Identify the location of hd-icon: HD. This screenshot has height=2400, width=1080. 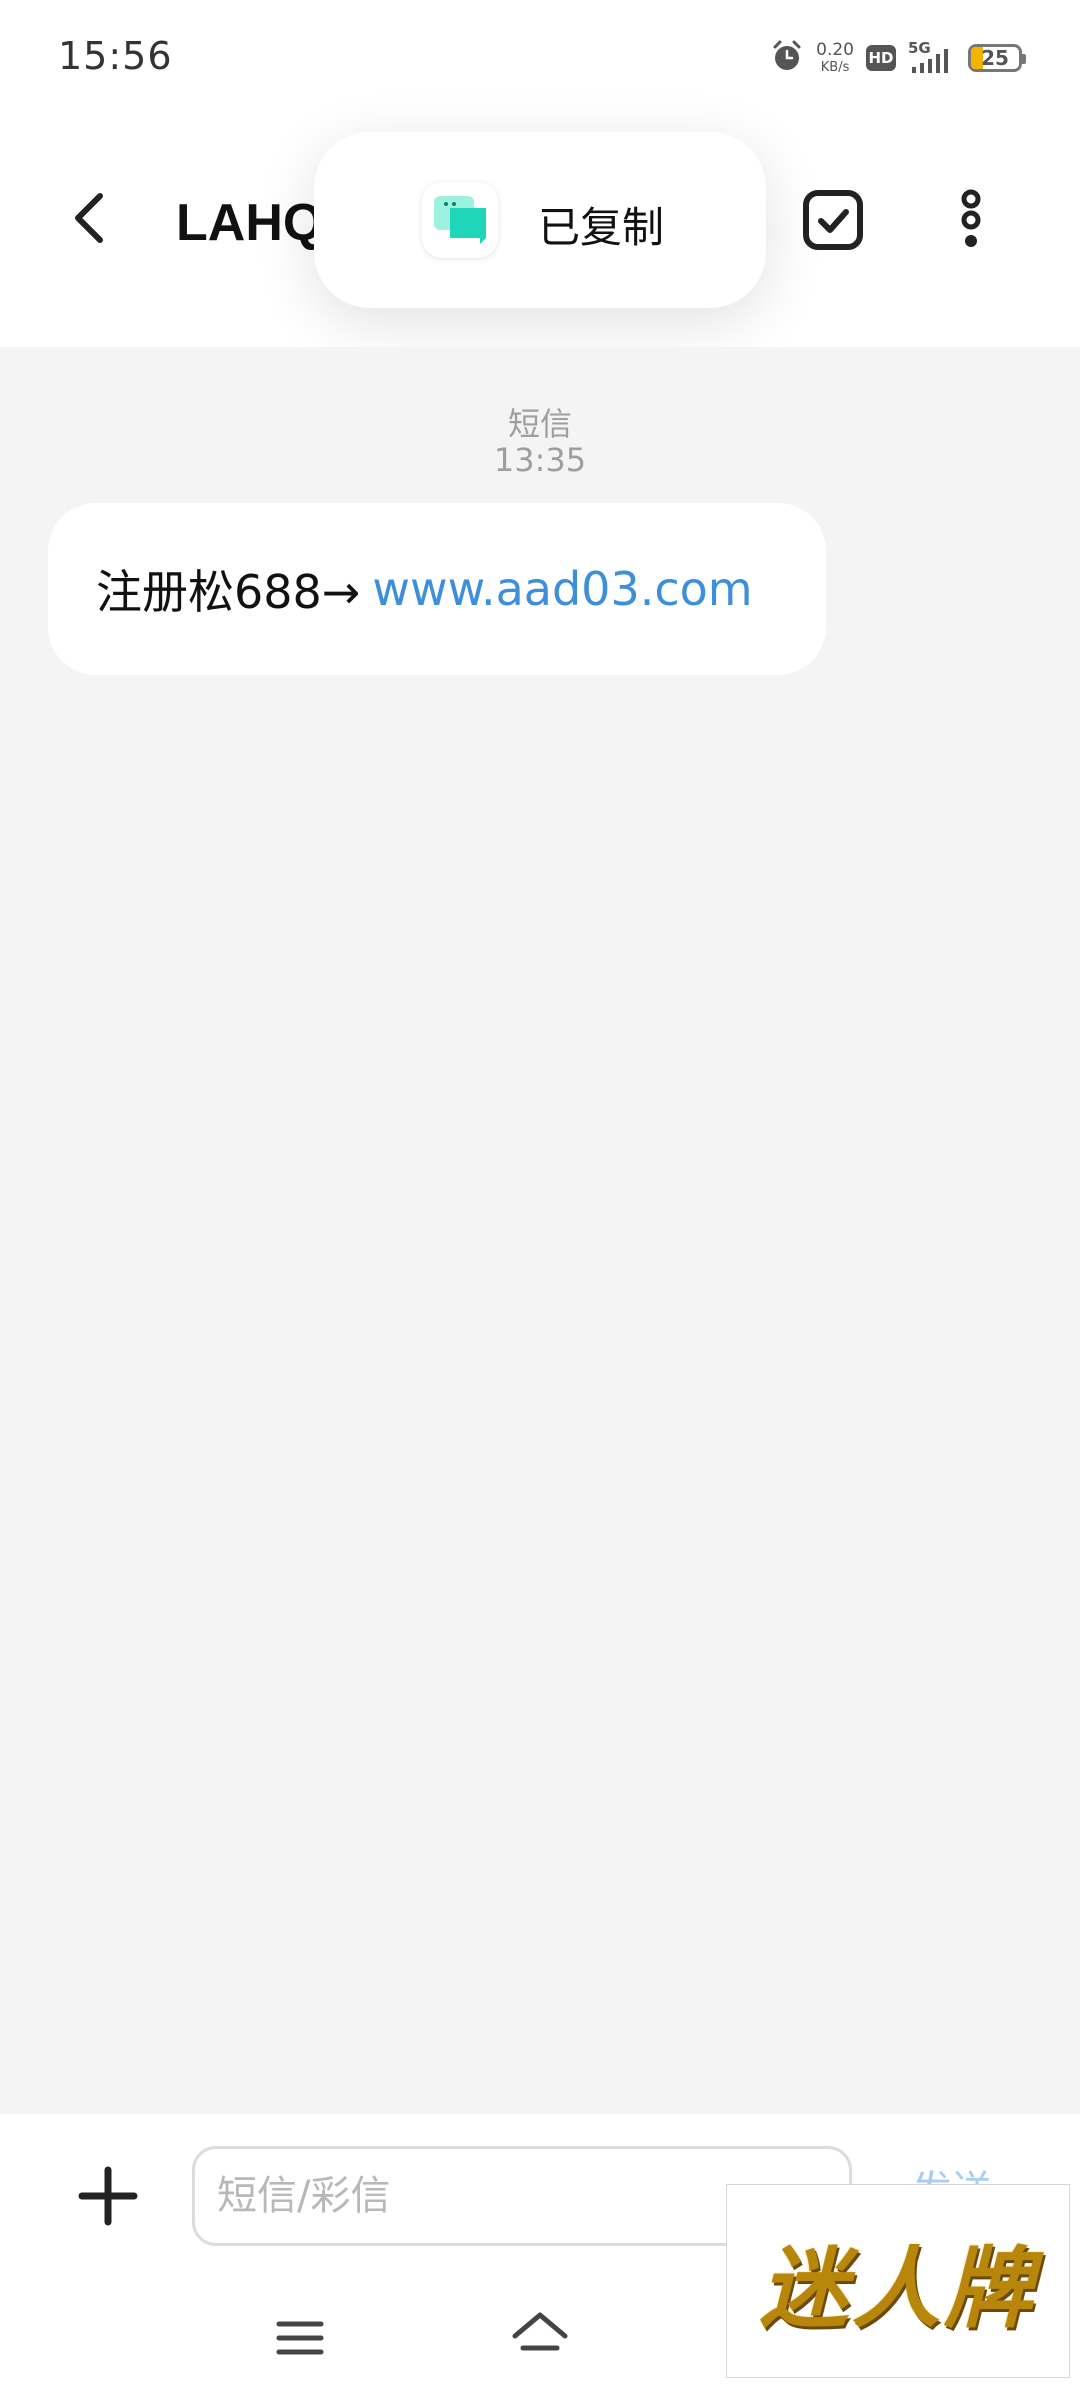
(881, 58).